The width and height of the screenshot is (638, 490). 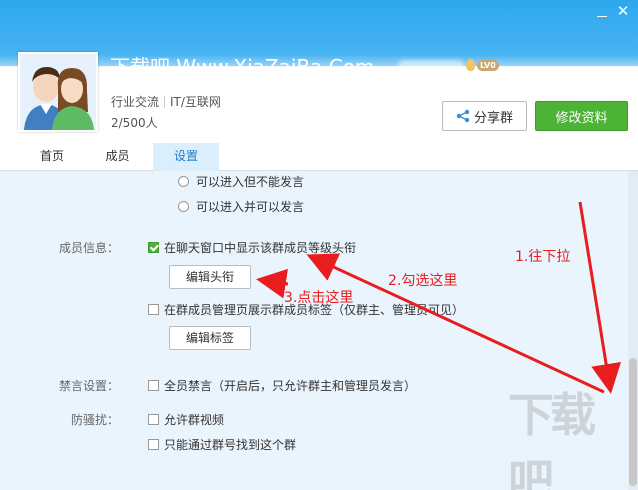 I want to click on group-level-badge: LV0, so click(x=482, y=65).